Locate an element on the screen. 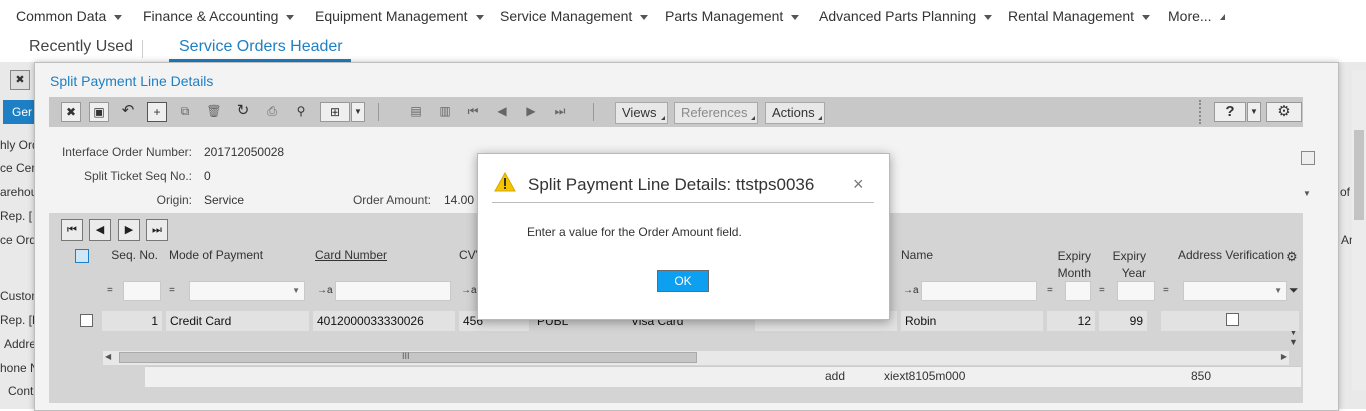  bg-cell-session: xiext8105m000 is located at coordinates (925, 376).